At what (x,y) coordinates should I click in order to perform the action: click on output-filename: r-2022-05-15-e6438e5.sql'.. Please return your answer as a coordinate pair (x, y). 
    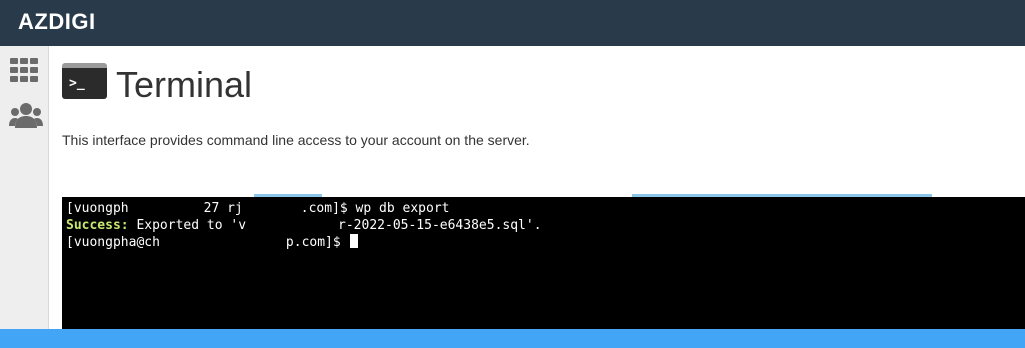
    Looking at the image, I should click on (440, 225).